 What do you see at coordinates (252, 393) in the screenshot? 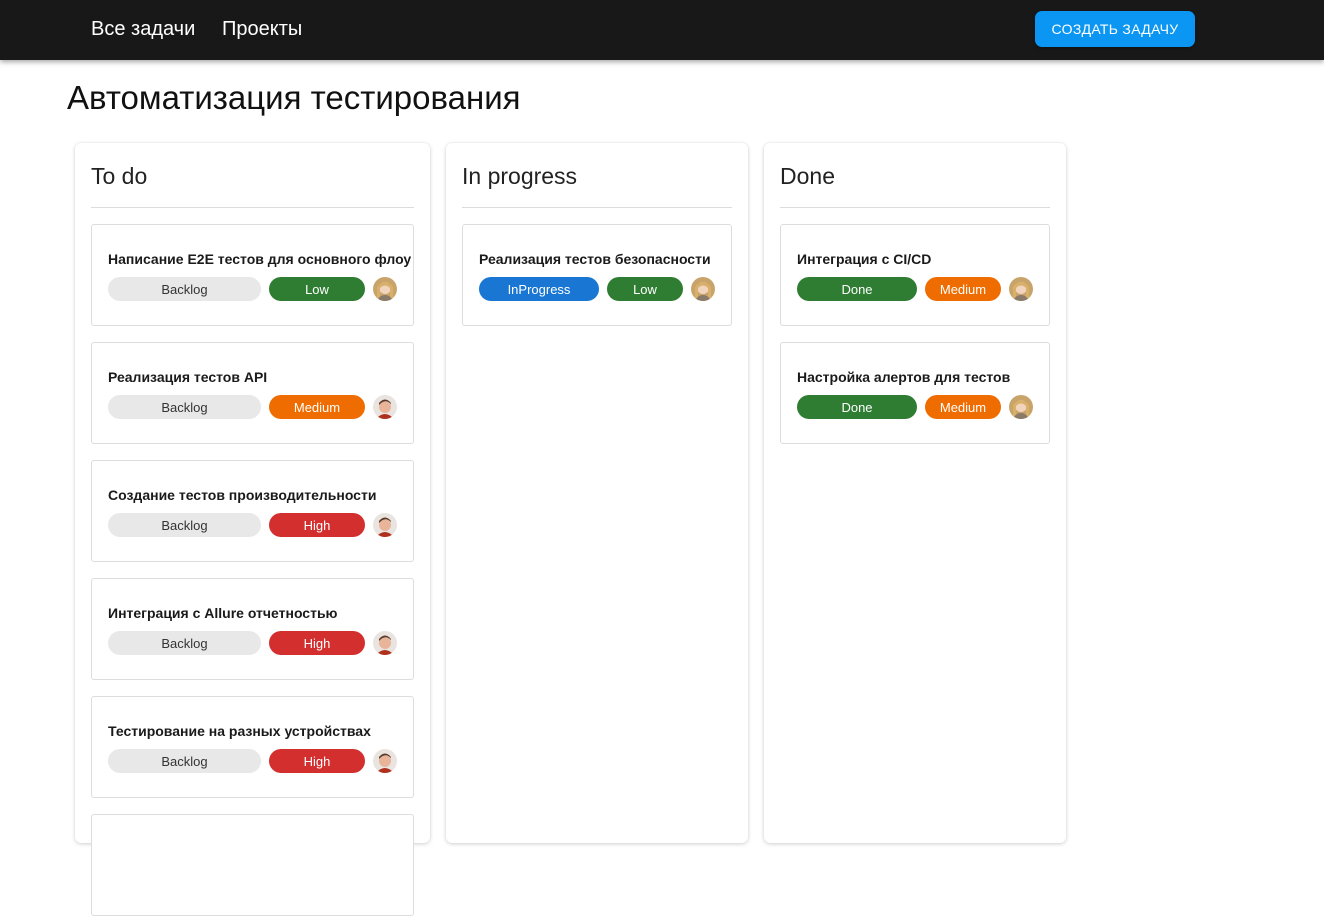
I see `task-card: Реализация тестов API Backlog Medium` at bounding box center [252, 393].